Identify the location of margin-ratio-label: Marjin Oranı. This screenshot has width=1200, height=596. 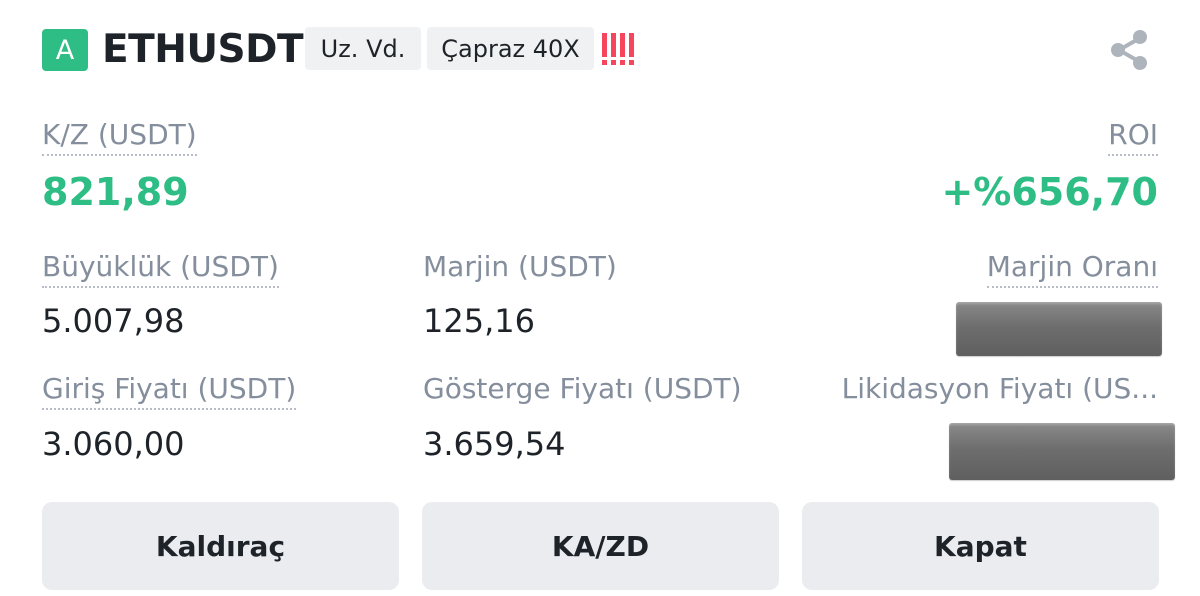
(1072, 268).